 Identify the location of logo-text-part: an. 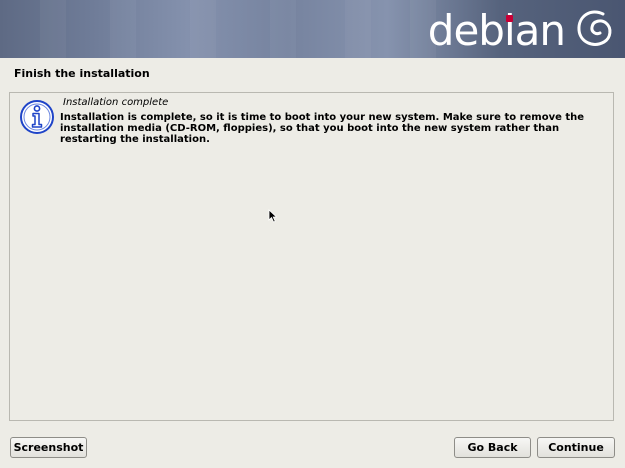
(540, 30).